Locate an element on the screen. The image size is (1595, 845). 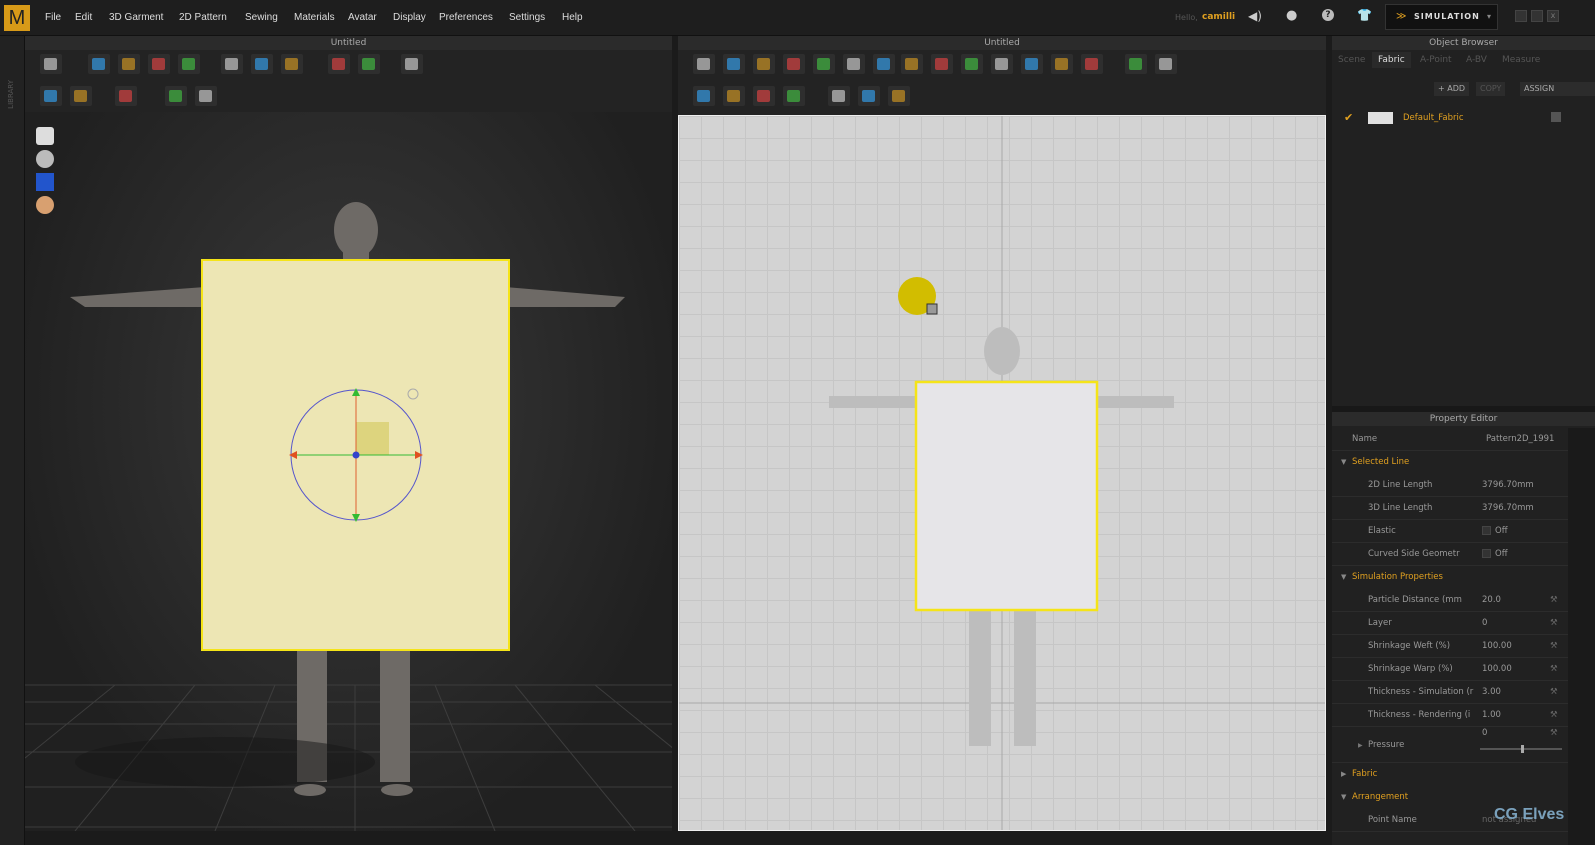
slider-handle is located at coordinates (1522, 749).